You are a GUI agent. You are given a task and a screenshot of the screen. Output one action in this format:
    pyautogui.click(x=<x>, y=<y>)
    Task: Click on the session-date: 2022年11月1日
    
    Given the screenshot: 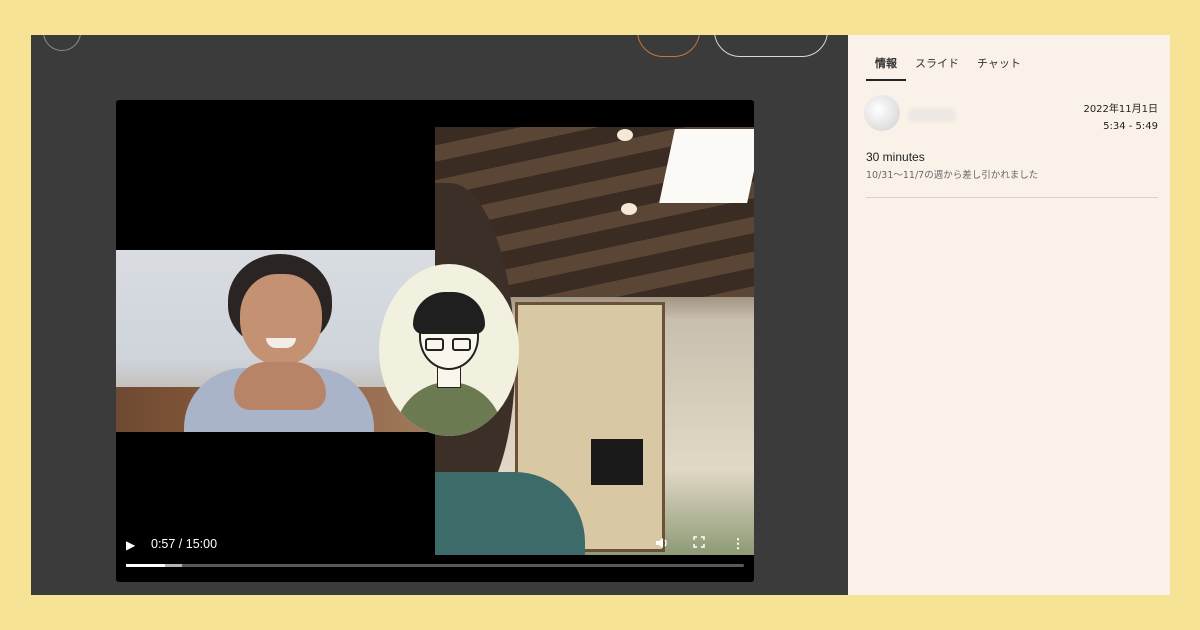 What is the action you would take?
    pyautogui.click(x=1120, y=109)
    